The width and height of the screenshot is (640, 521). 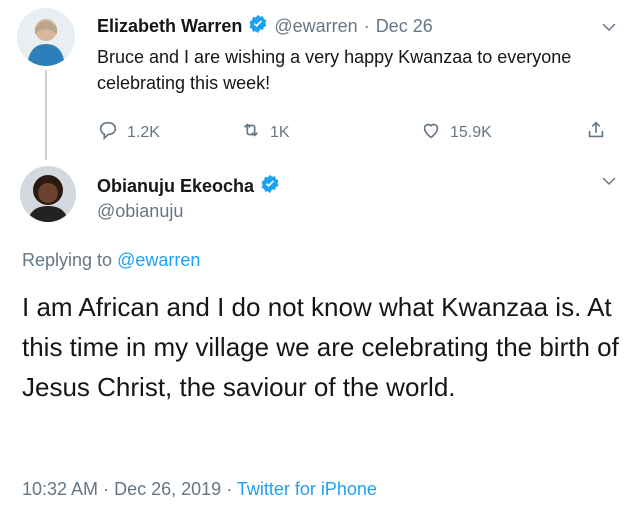 I want to click on replying-to: Replying to @ewarren, so click(x=111, y=260).